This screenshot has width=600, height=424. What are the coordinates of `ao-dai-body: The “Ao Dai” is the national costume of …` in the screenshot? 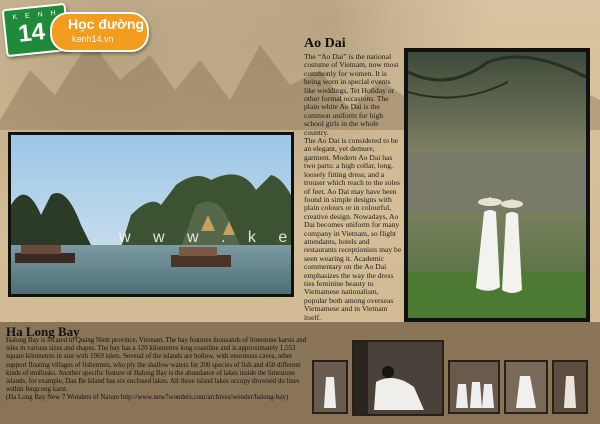 It's located at (353, 187).